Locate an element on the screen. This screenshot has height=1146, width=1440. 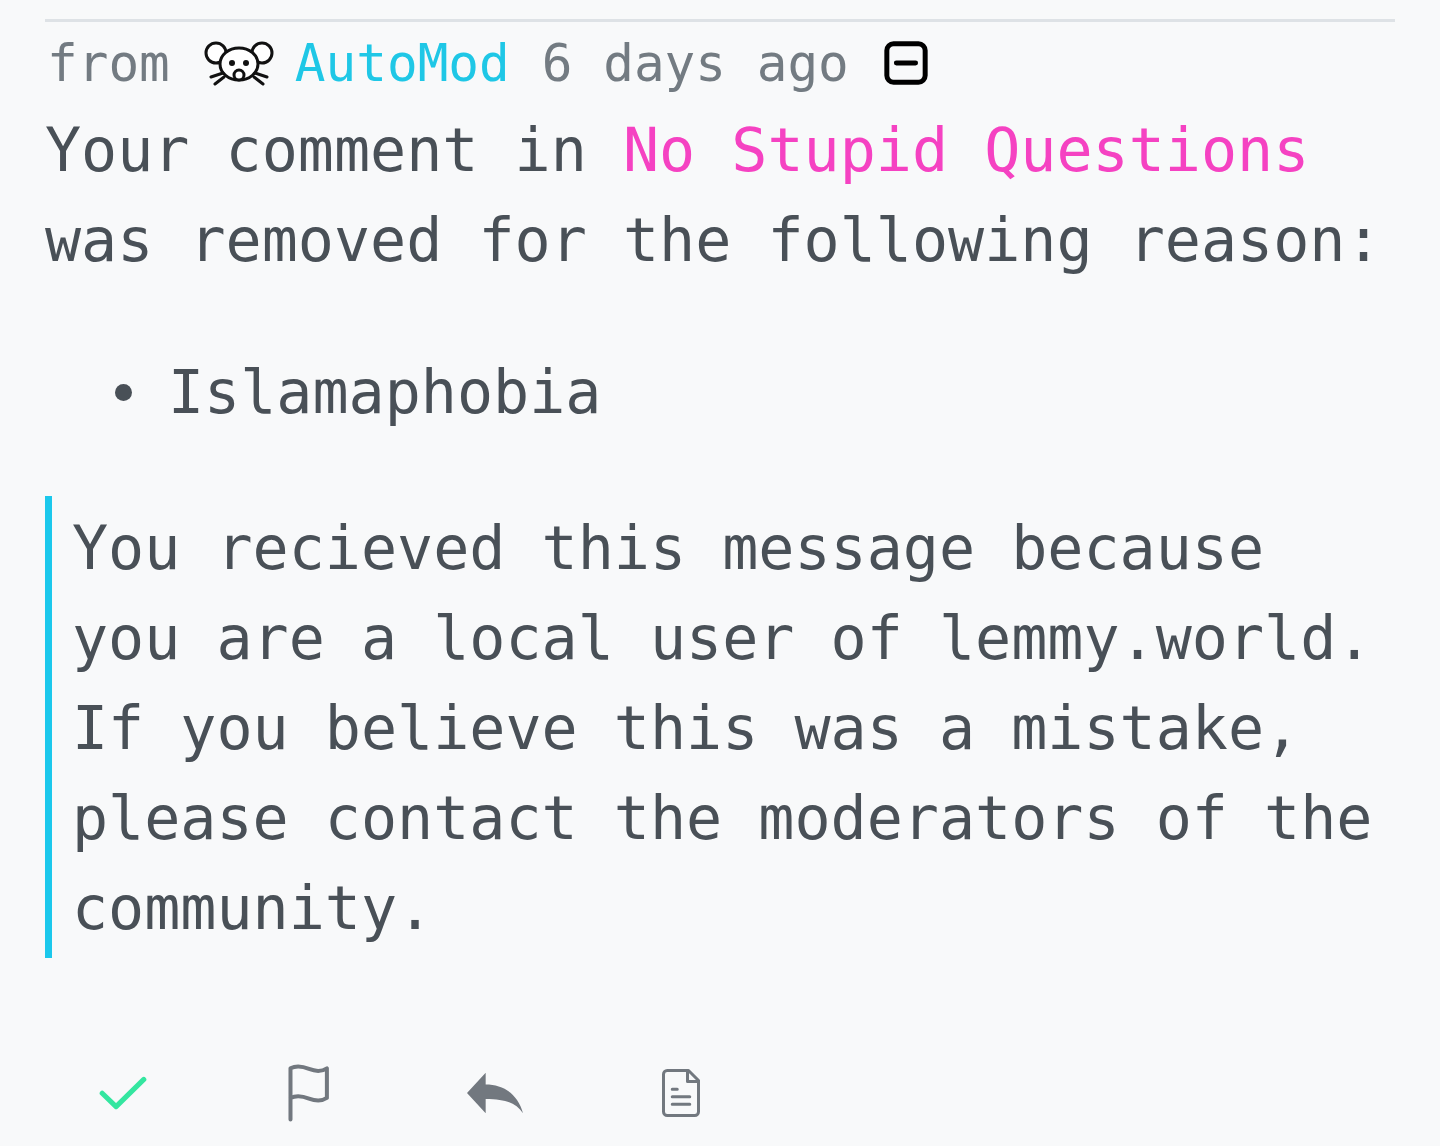
sender-link: AutoMod is located at coordinates (402, 63).